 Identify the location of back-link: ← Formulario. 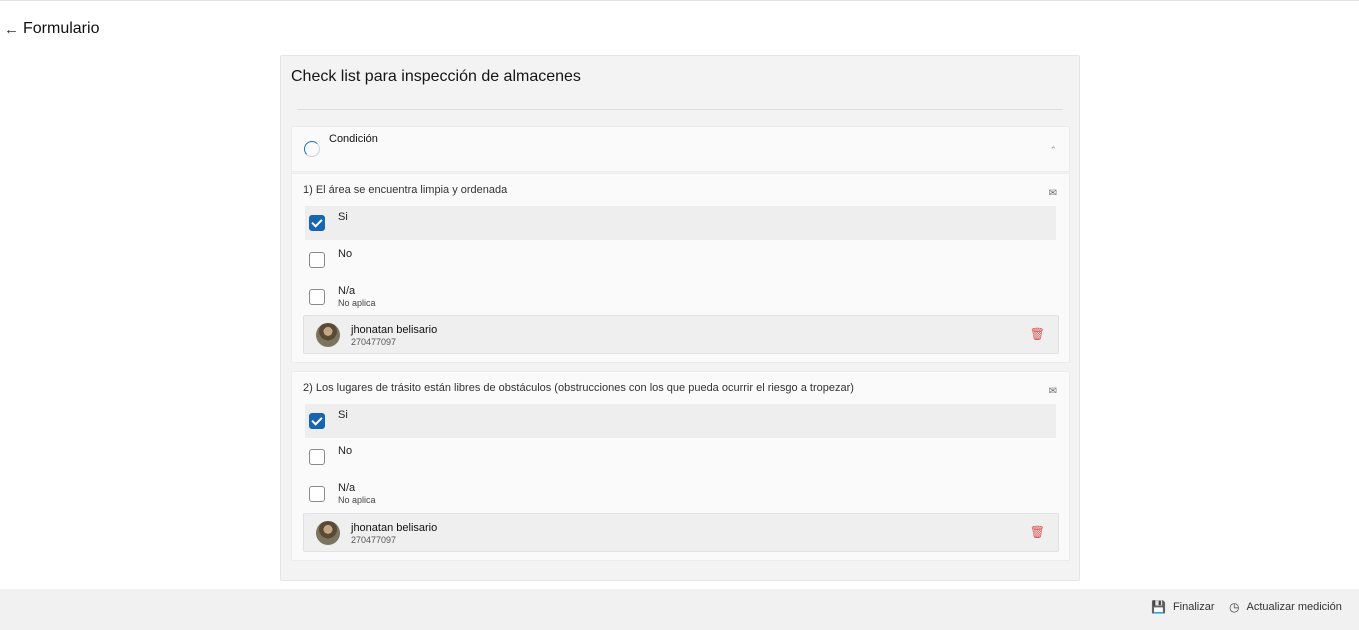
(51, 29).